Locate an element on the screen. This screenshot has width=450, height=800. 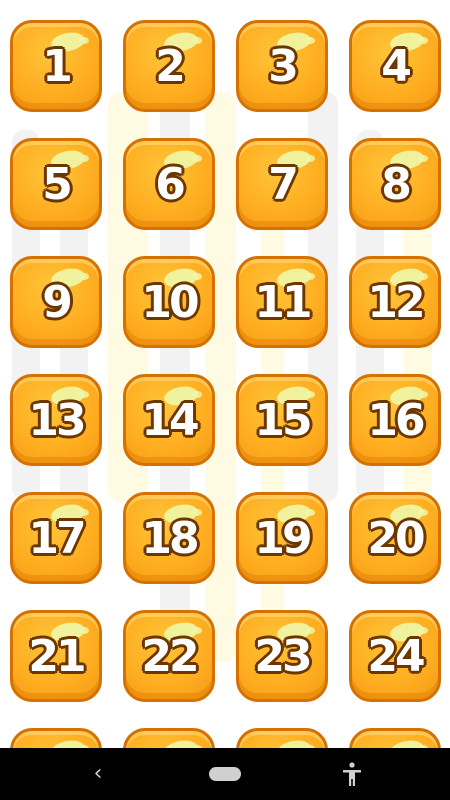
level-number: 17 is located at coordinates (57, 538).